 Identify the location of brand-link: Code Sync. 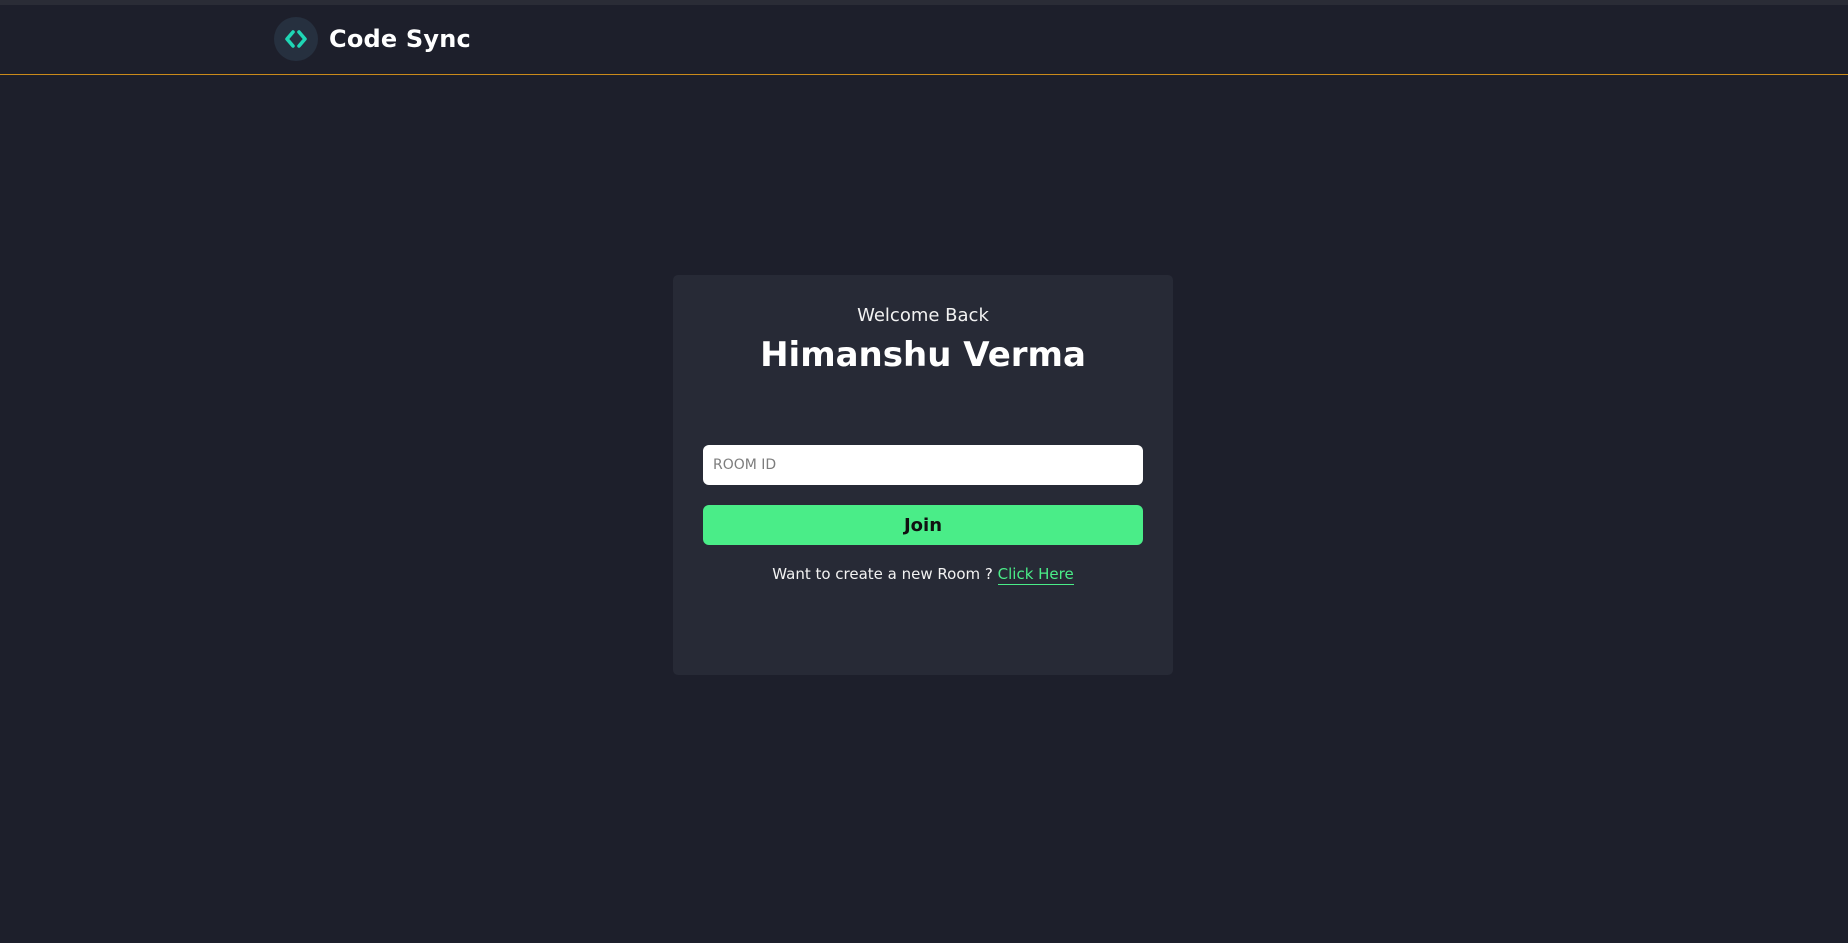
(372, 39).